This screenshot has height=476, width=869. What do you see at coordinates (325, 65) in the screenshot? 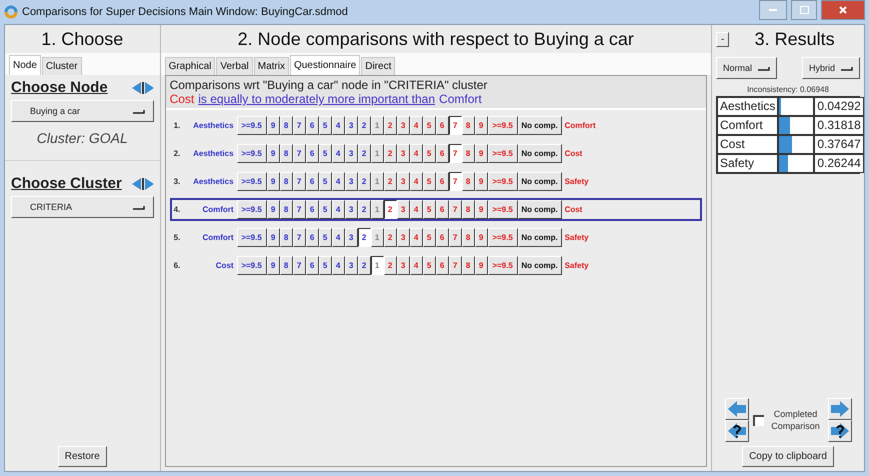
I see `tab: Questionnaire` at bounding box center [325, 65].